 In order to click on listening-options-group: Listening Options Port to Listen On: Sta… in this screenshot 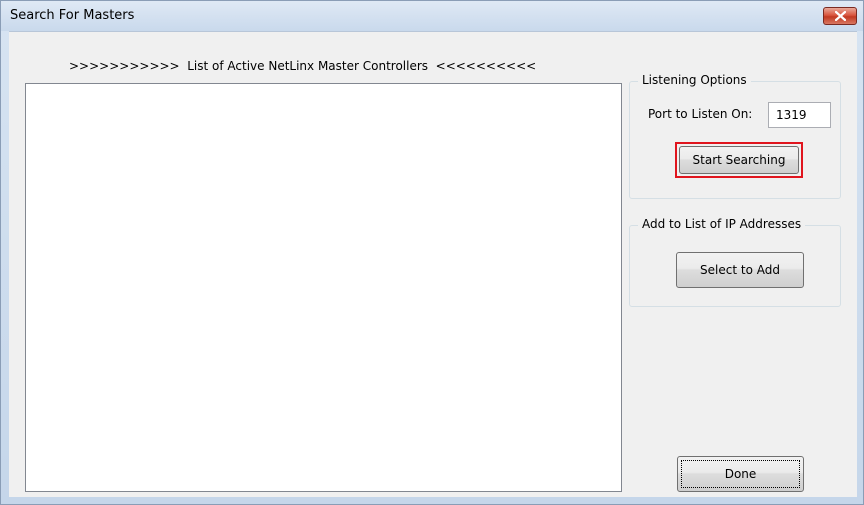, I will do `click(735, 136)`.